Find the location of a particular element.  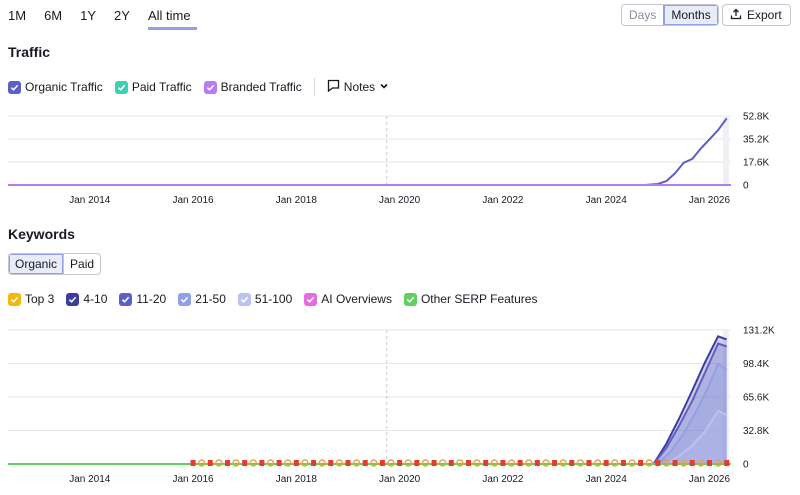

y-tick-label: 32.8K is located at coordinates (756, 431).